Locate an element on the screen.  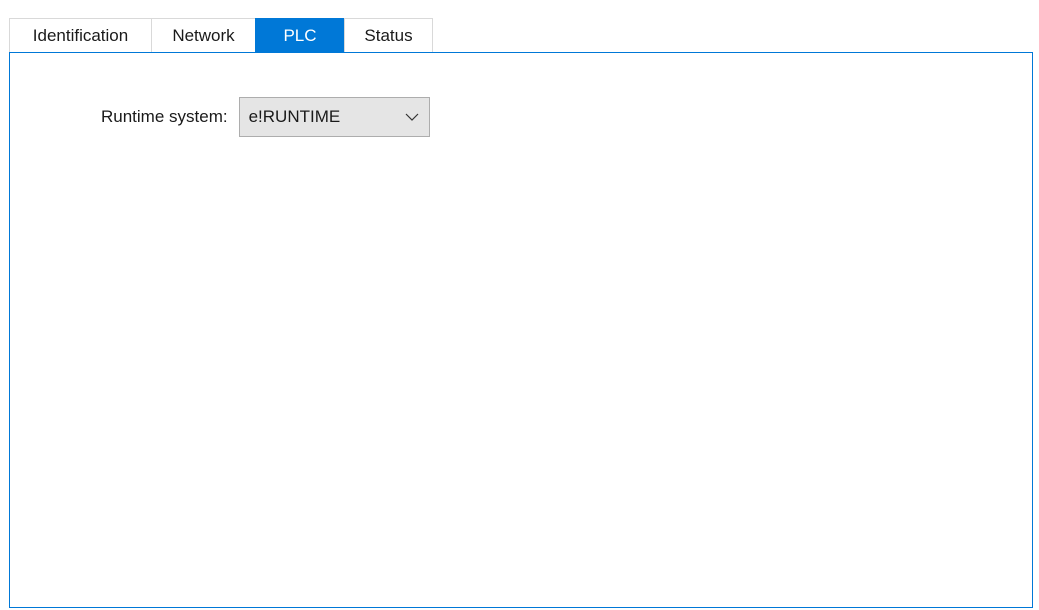
tab-plc: PLC is located at coordinates (300, 35).